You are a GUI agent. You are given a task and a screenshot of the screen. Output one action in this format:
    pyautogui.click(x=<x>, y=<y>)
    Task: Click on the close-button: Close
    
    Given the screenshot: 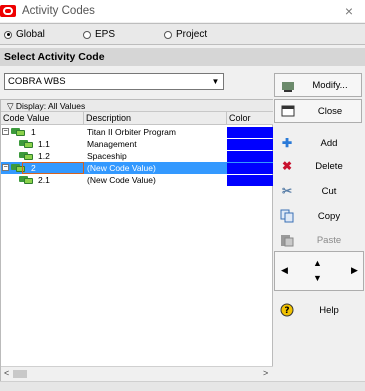 What is the action you would take?
    pyautogui.click(x=318, y=111)
    